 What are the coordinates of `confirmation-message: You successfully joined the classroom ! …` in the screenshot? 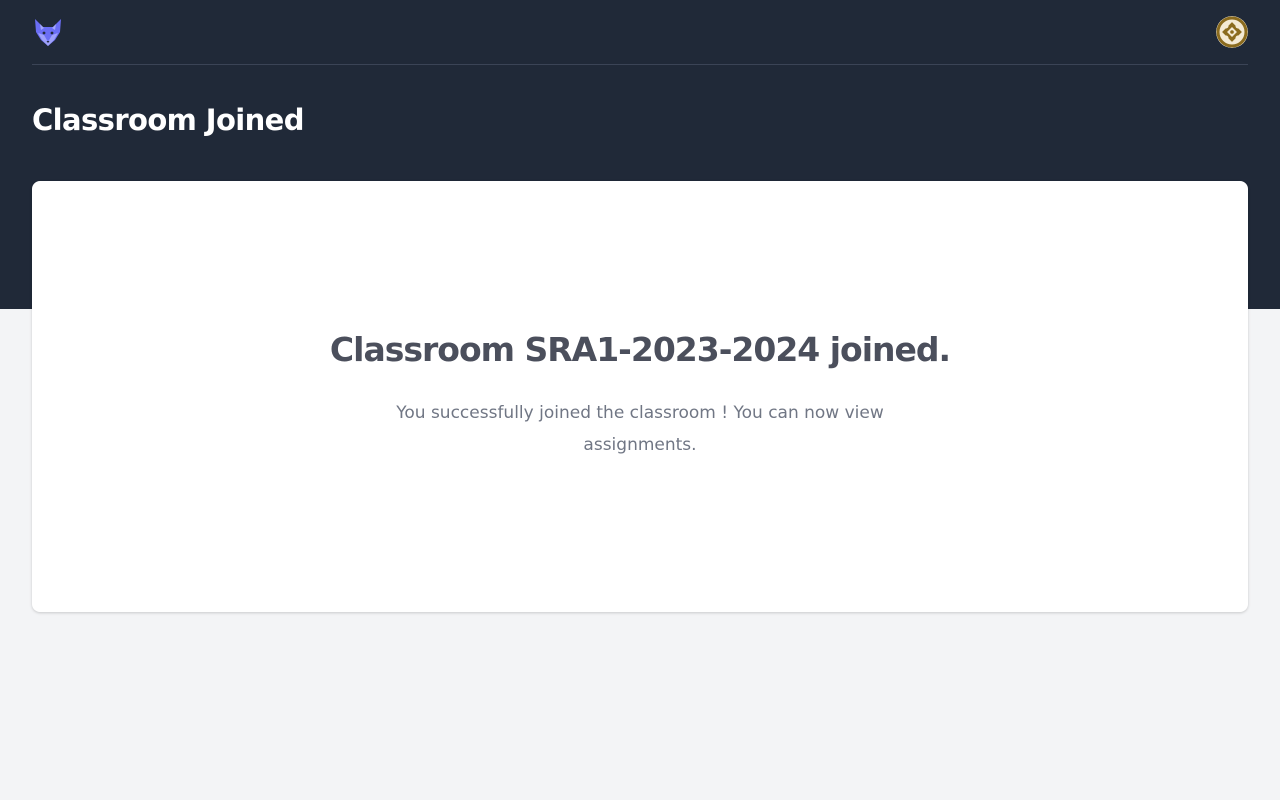 It's located at (640, 429).